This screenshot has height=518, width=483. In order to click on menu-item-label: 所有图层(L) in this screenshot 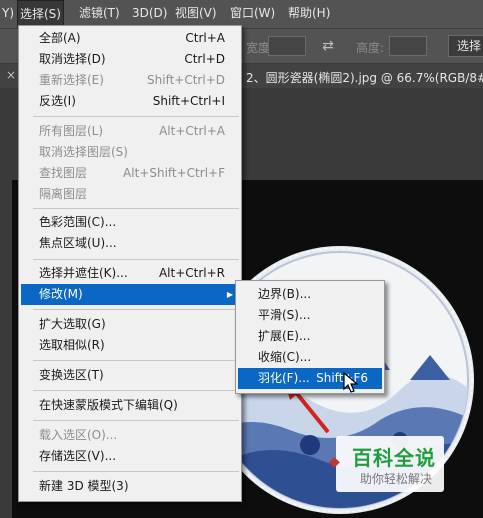, I will do `click(71, 131)`.